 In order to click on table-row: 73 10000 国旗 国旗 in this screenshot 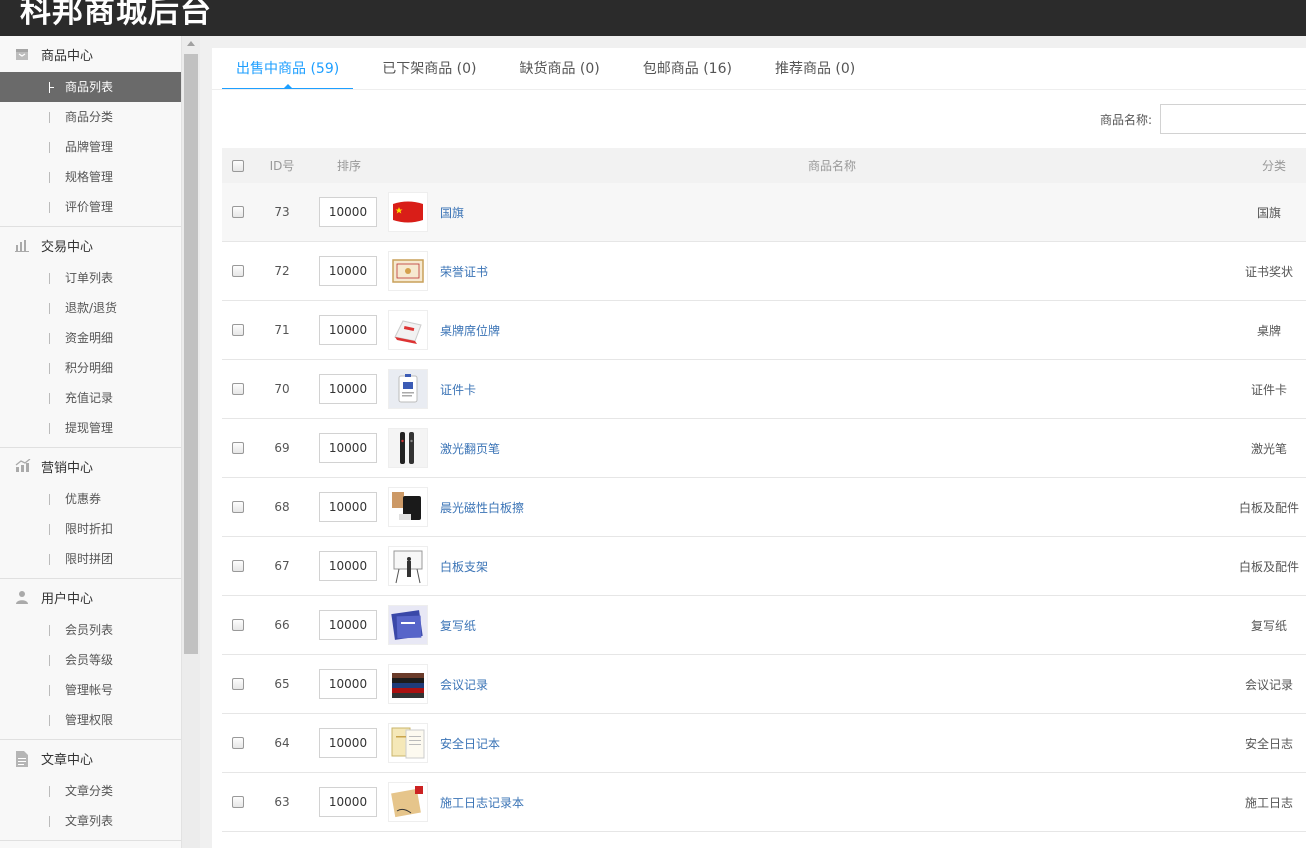, I will do `click(764, 212)`.